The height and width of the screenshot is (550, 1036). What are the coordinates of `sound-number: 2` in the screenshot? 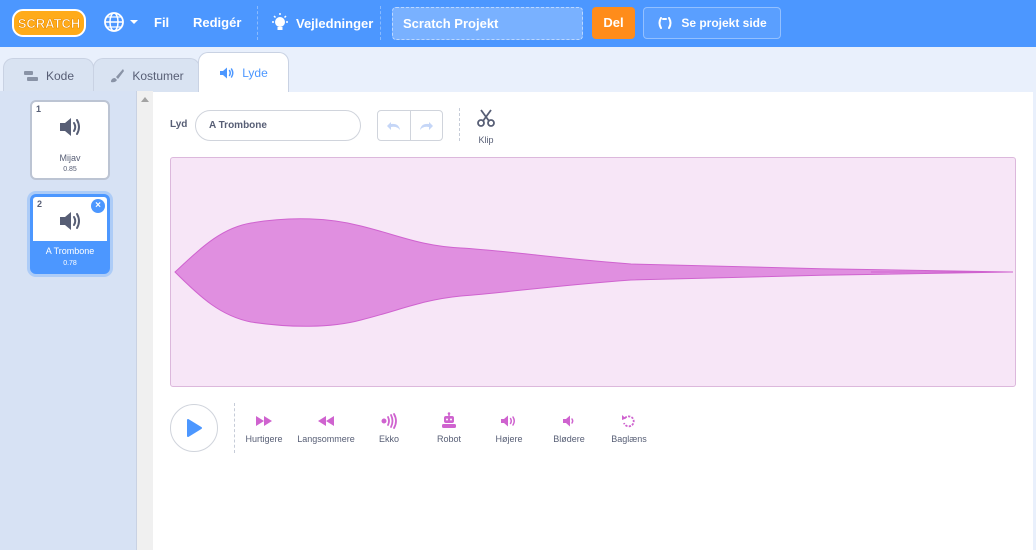 It's located at (40, 204).